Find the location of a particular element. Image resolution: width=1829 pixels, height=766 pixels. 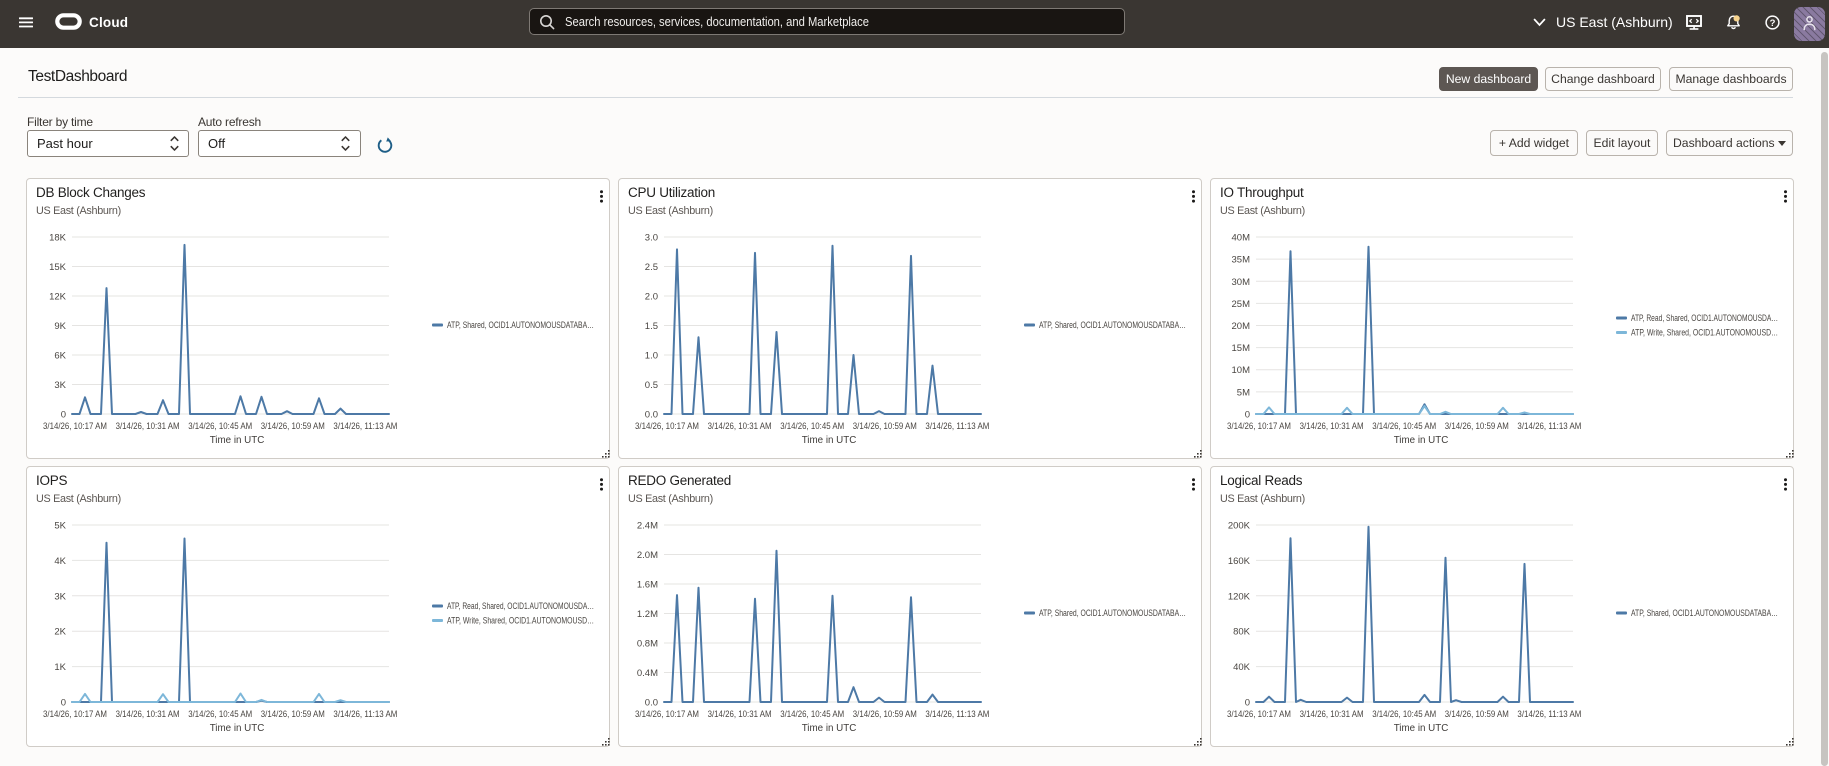

svg-text: 0.5 is located at coordinates (651, 385).